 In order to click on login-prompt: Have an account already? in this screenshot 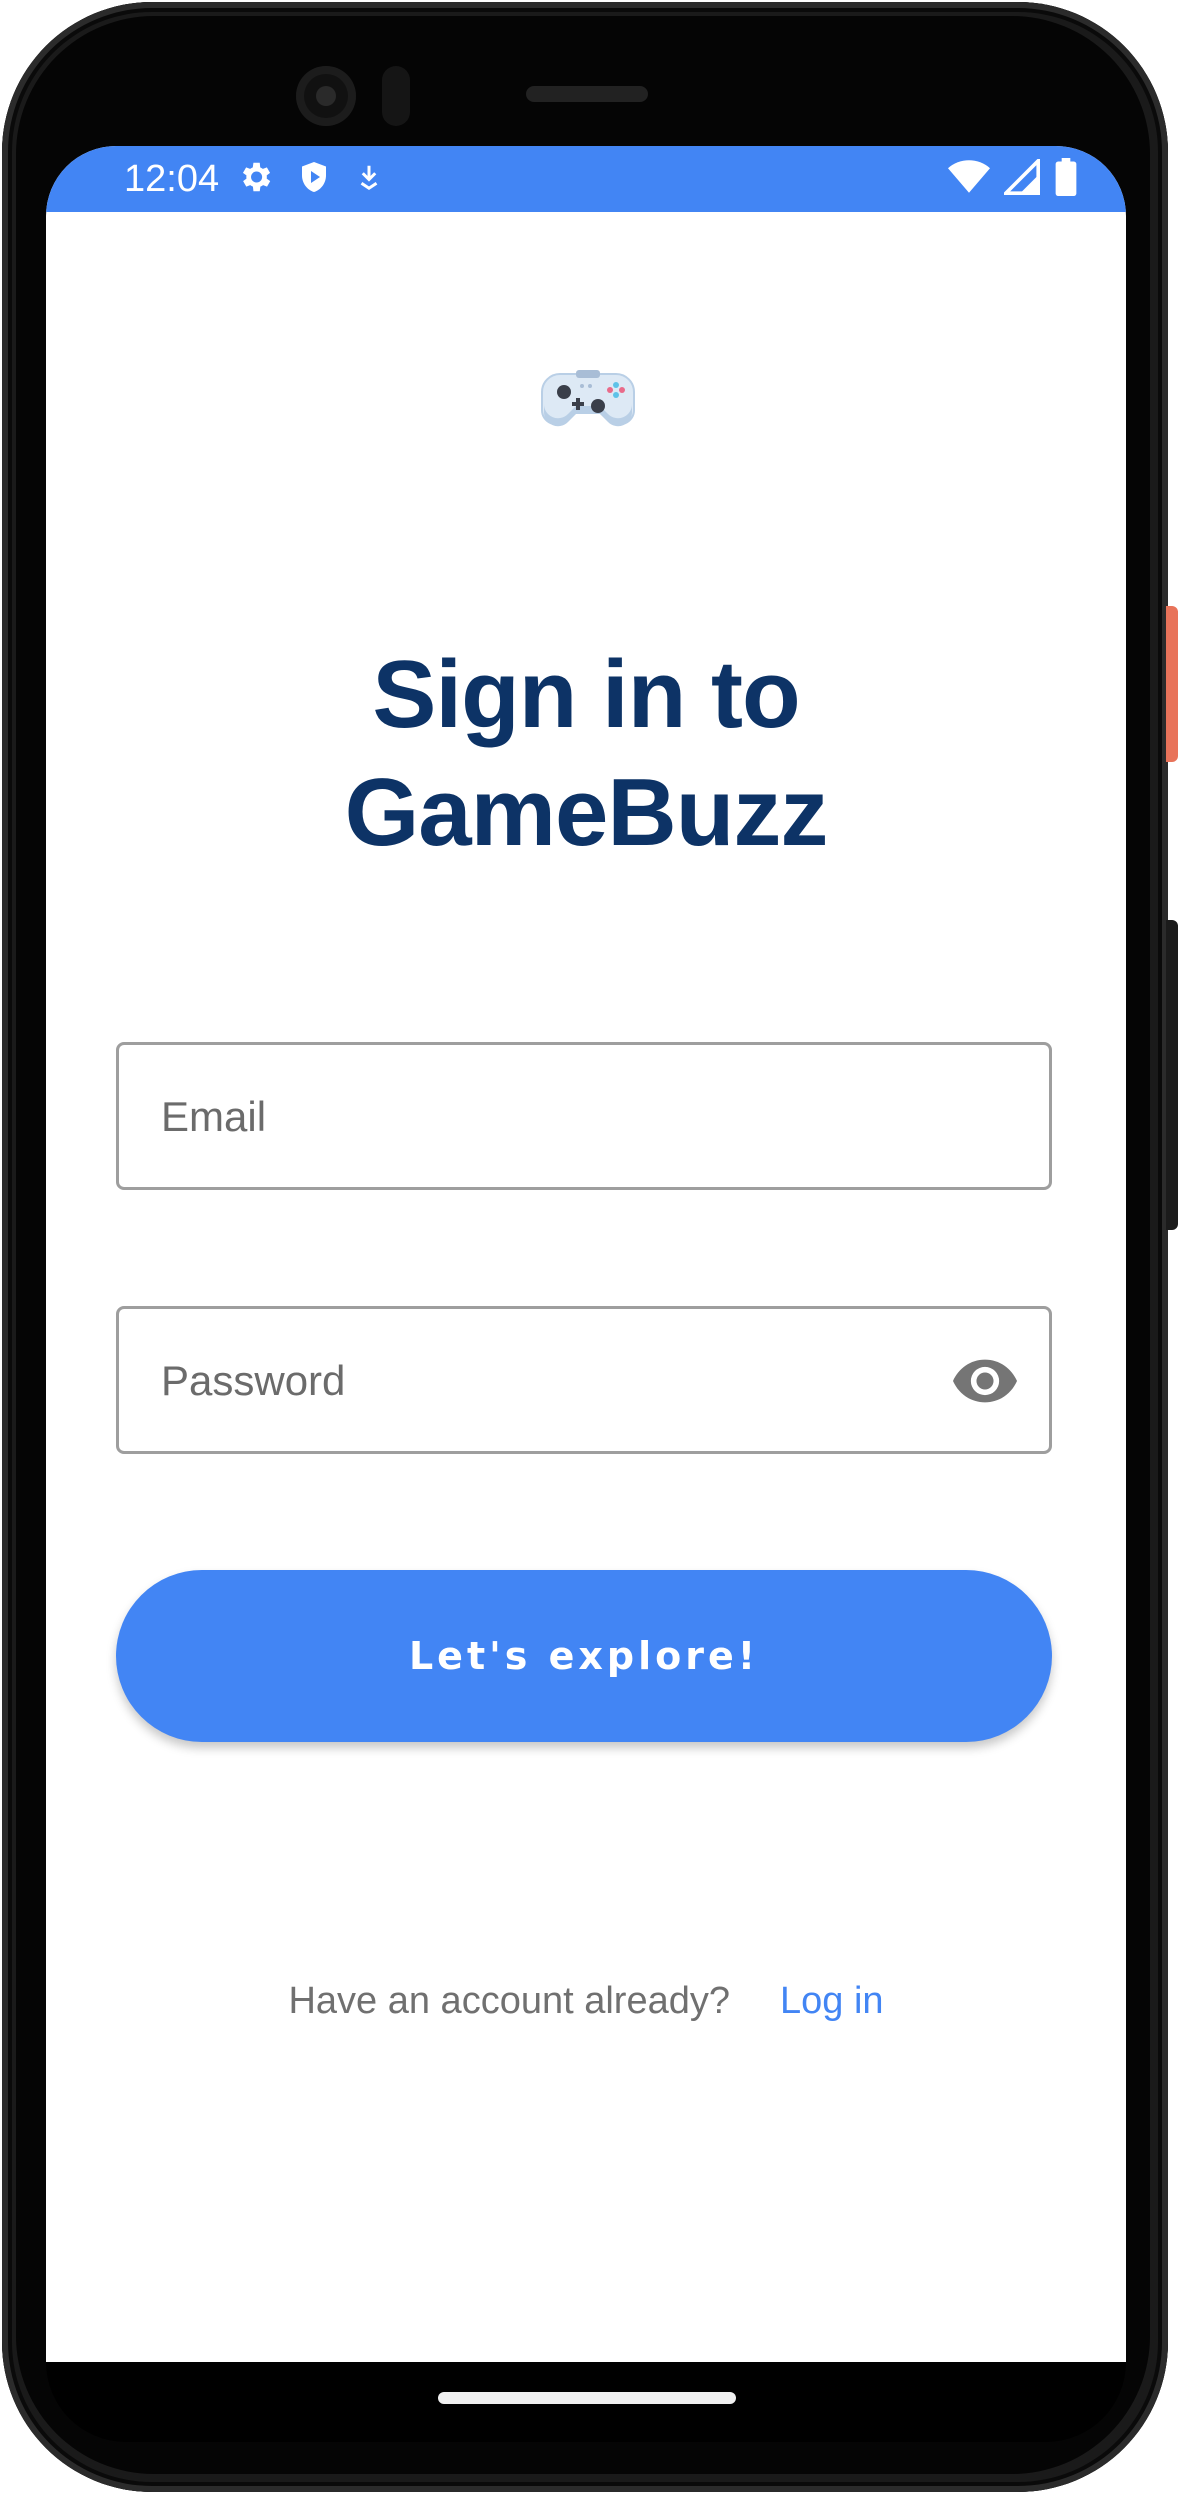, I will do `click(509, 2001)`.